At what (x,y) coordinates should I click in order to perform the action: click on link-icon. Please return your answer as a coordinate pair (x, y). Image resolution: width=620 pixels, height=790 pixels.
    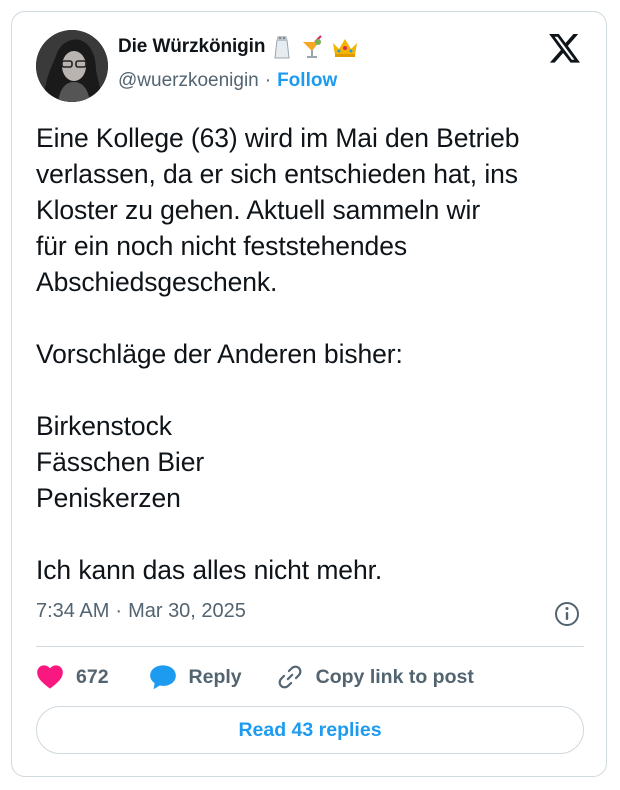
    Looking at the image, I should click on (290, 677).